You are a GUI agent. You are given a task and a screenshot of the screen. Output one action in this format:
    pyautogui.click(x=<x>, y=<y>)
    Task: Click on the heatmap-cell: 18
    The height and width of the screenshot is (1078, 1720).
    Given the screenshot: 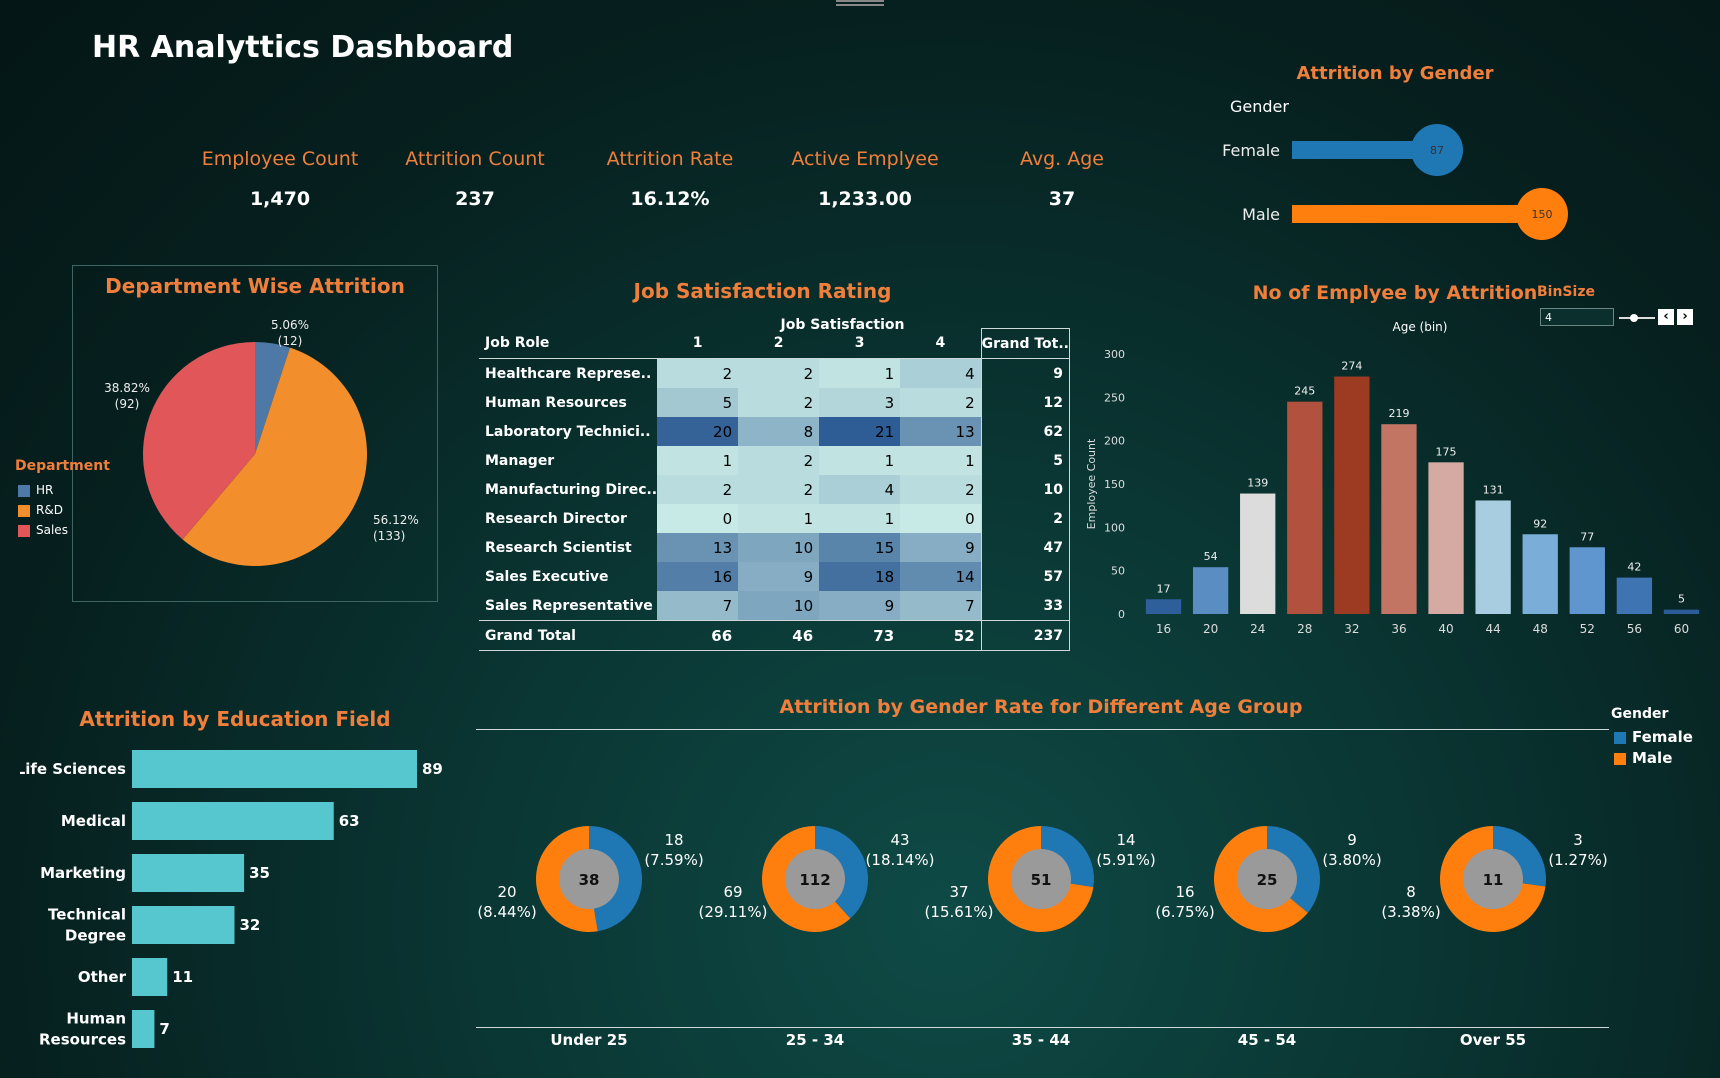 What is the action you would take?
    pyautogui.click(x=860, y=576)
    